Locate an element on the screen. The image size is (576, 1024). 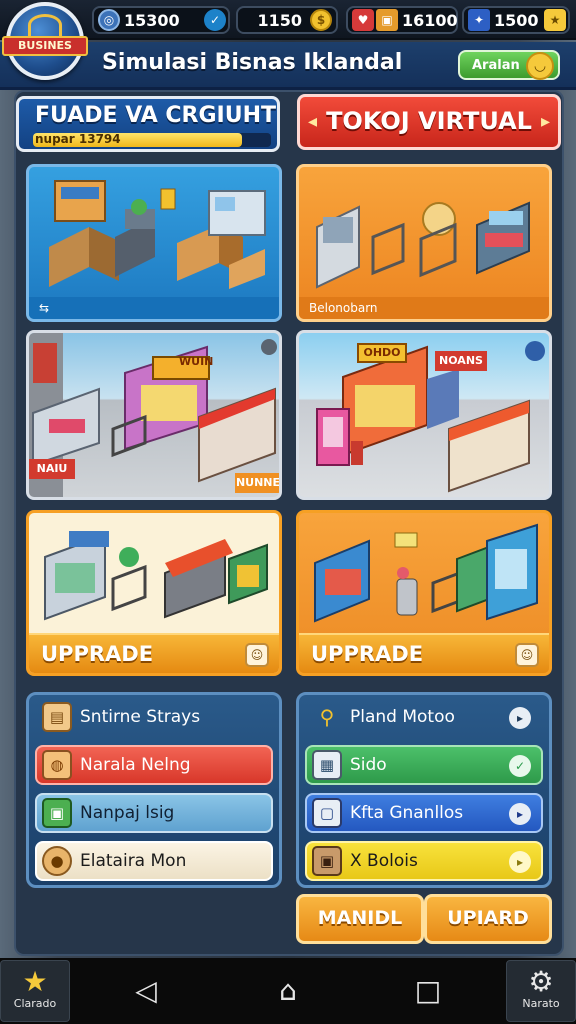
list-item-label: X Bolois is located at coordinates (384, 861).